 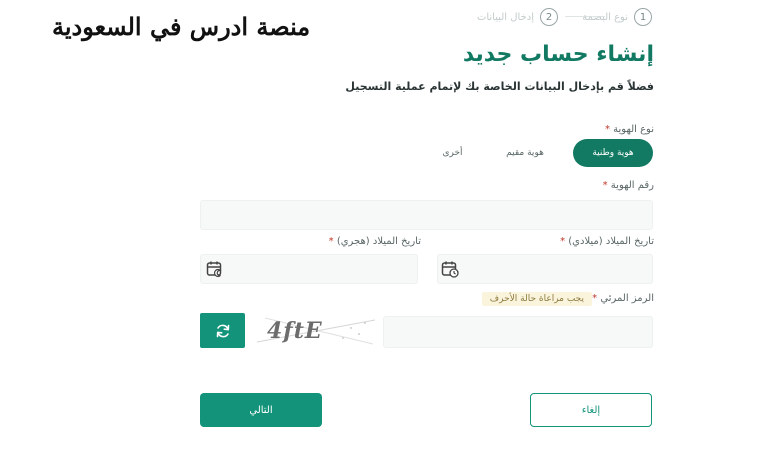 I want to click on birth-hijri-label: تاريخ الميلاد (هجري) *, so click(x=375, y=241).